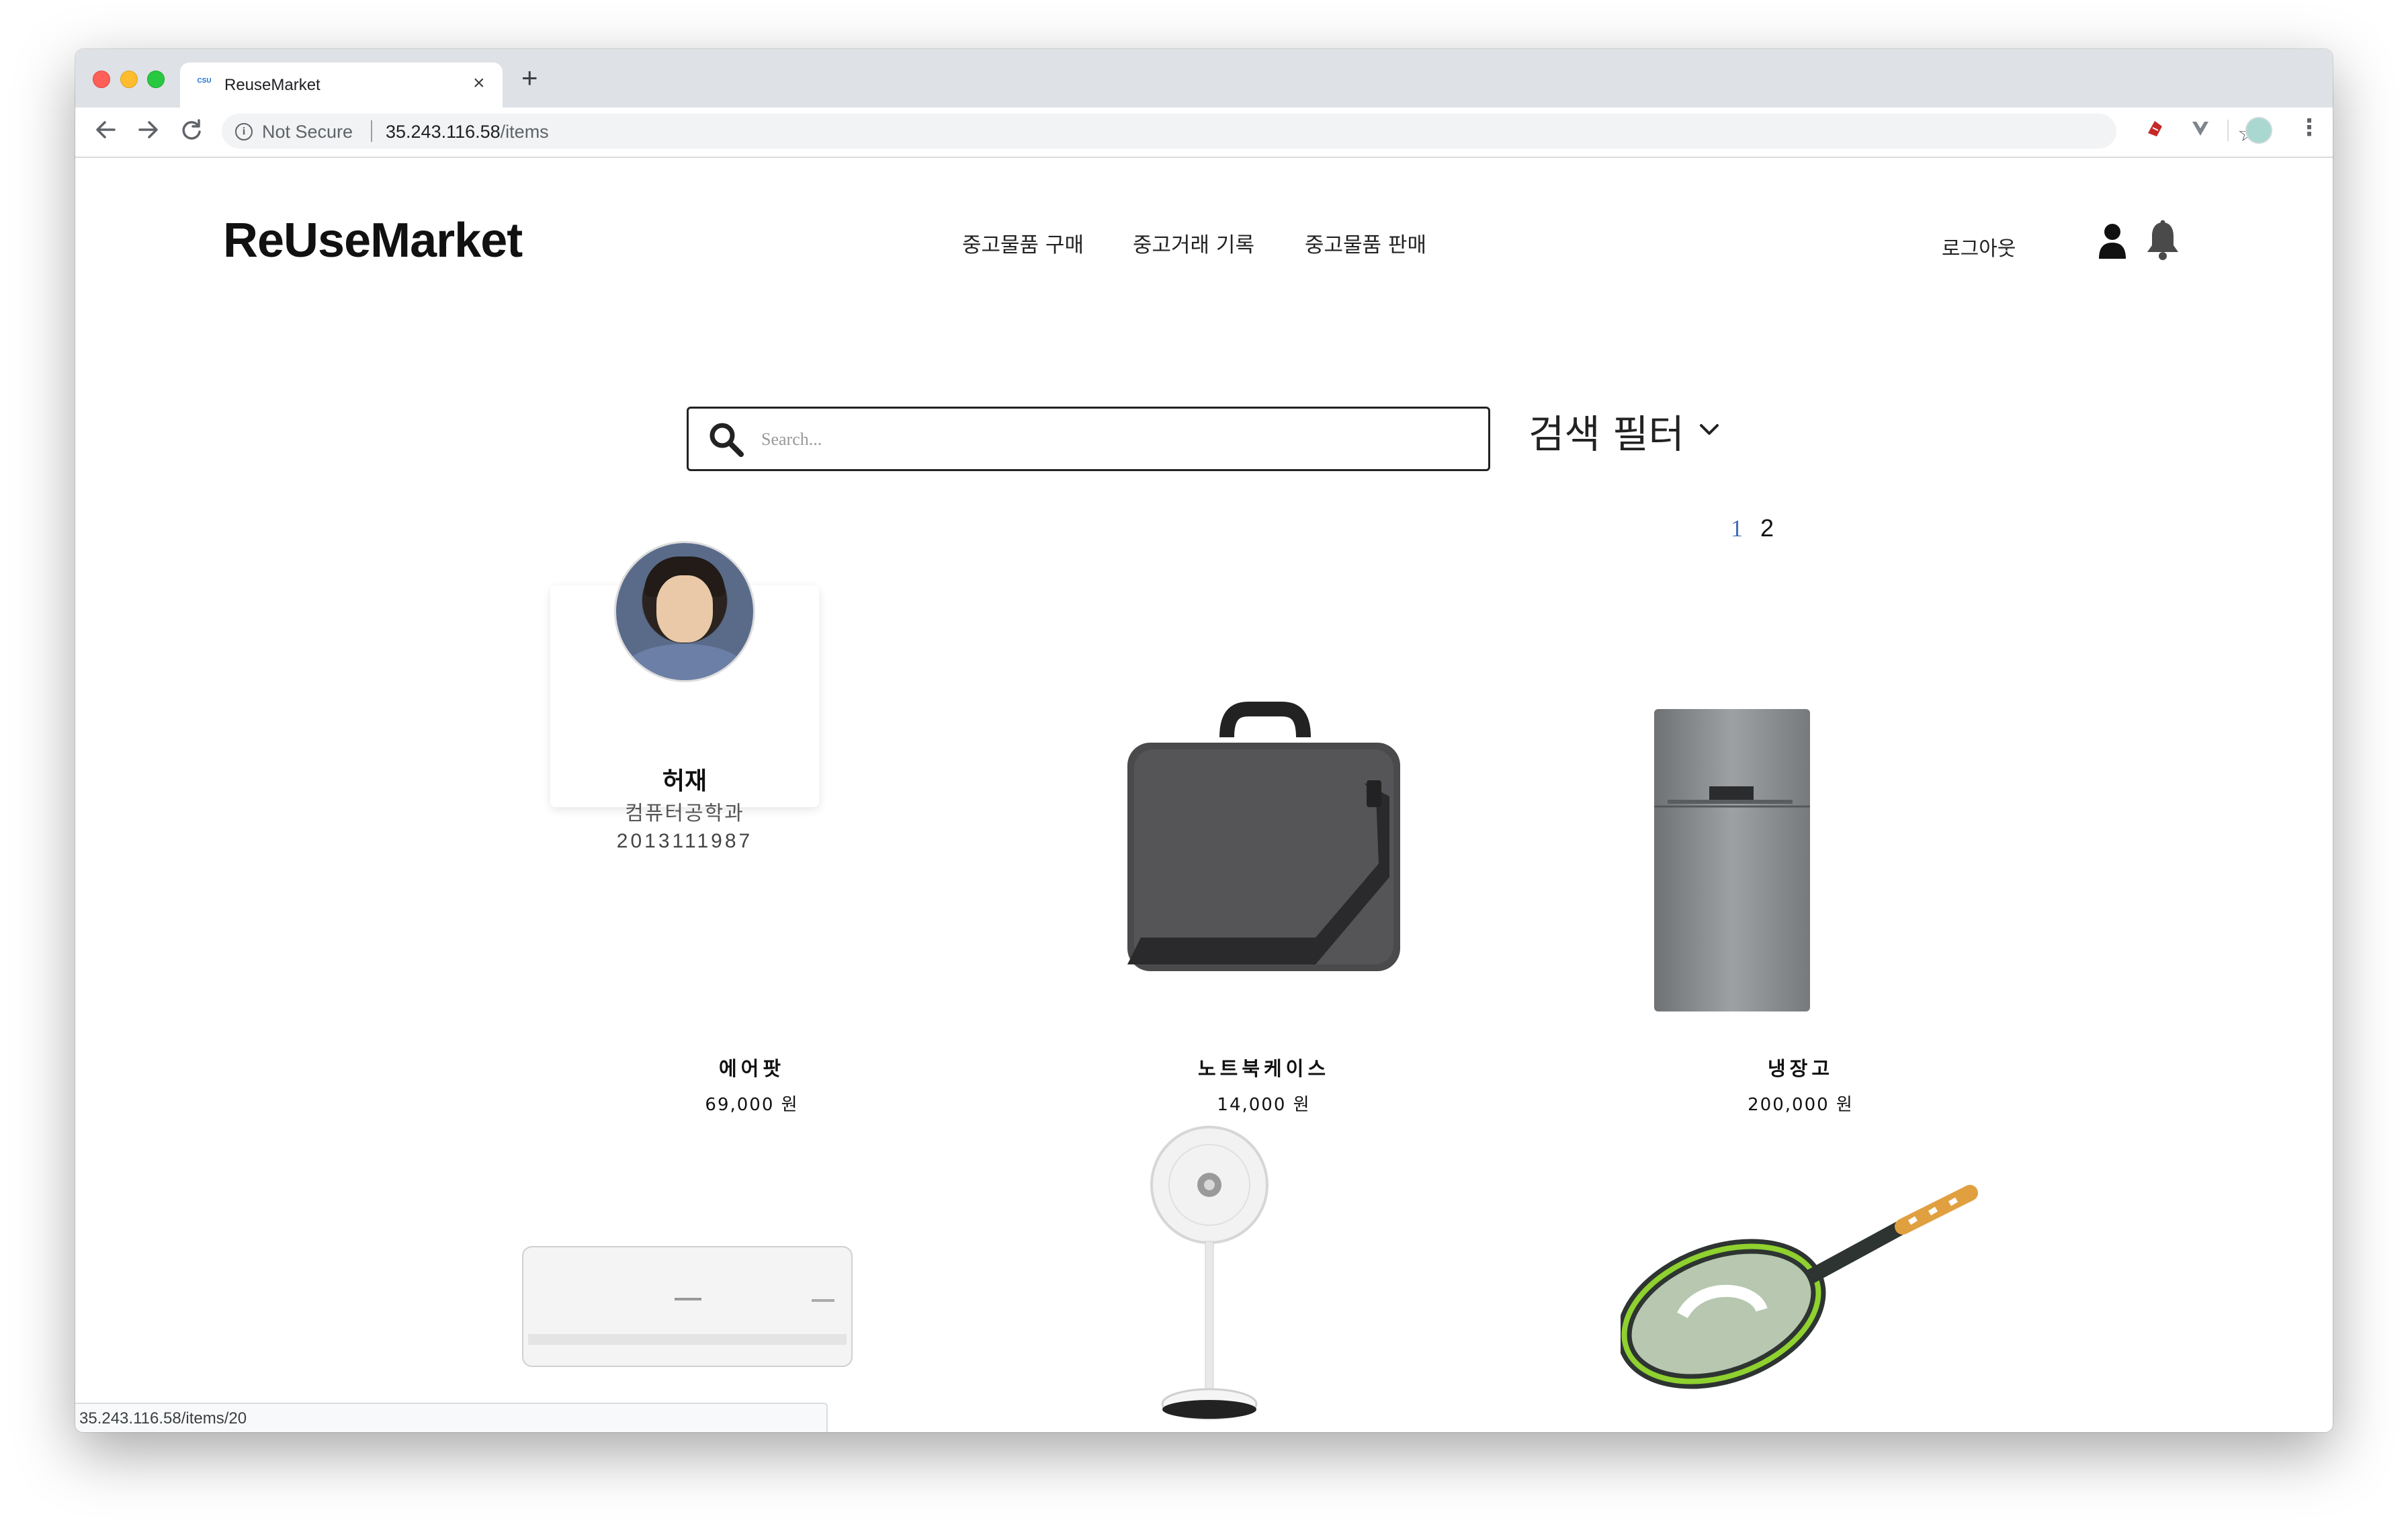  What do you see at coordinates (1800, 1067) in the screenshot?
I see `item-name: 냉장고` at bounding box center [1800, 1067].